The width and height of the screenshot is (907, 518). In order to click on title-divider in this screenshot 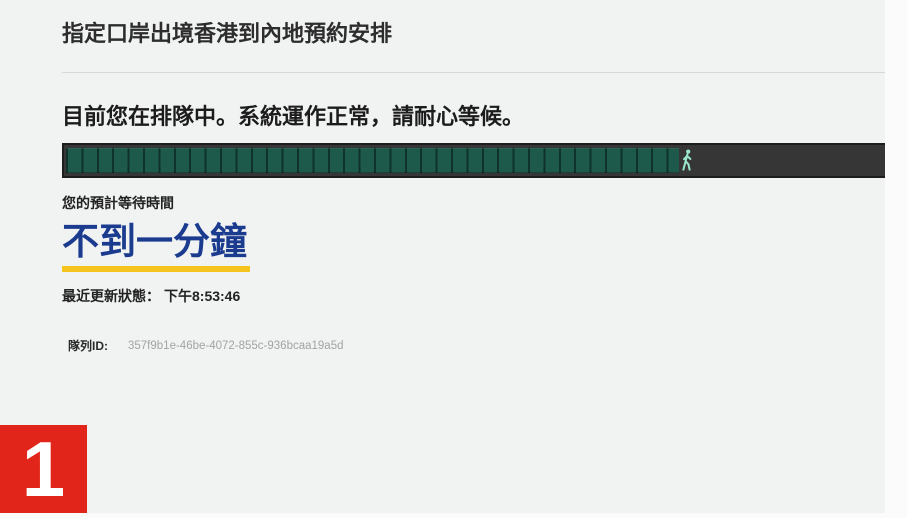, I will do `click(473, 72)`.